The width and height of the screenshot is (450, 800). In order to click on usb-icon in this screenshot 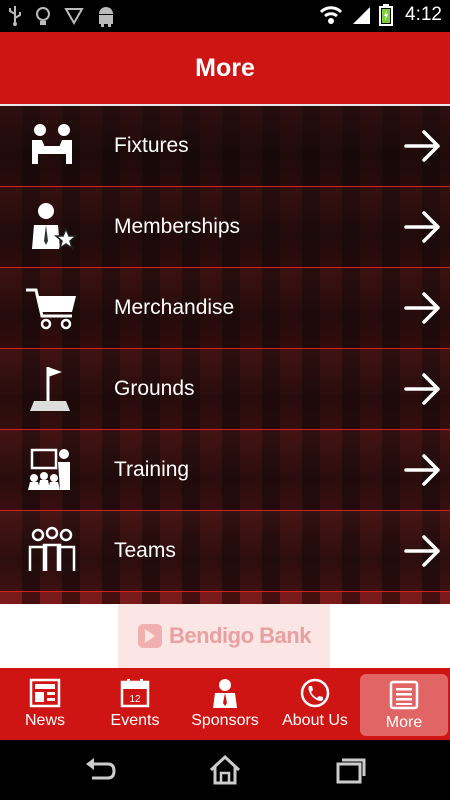, I will do `click(15, 16)`.